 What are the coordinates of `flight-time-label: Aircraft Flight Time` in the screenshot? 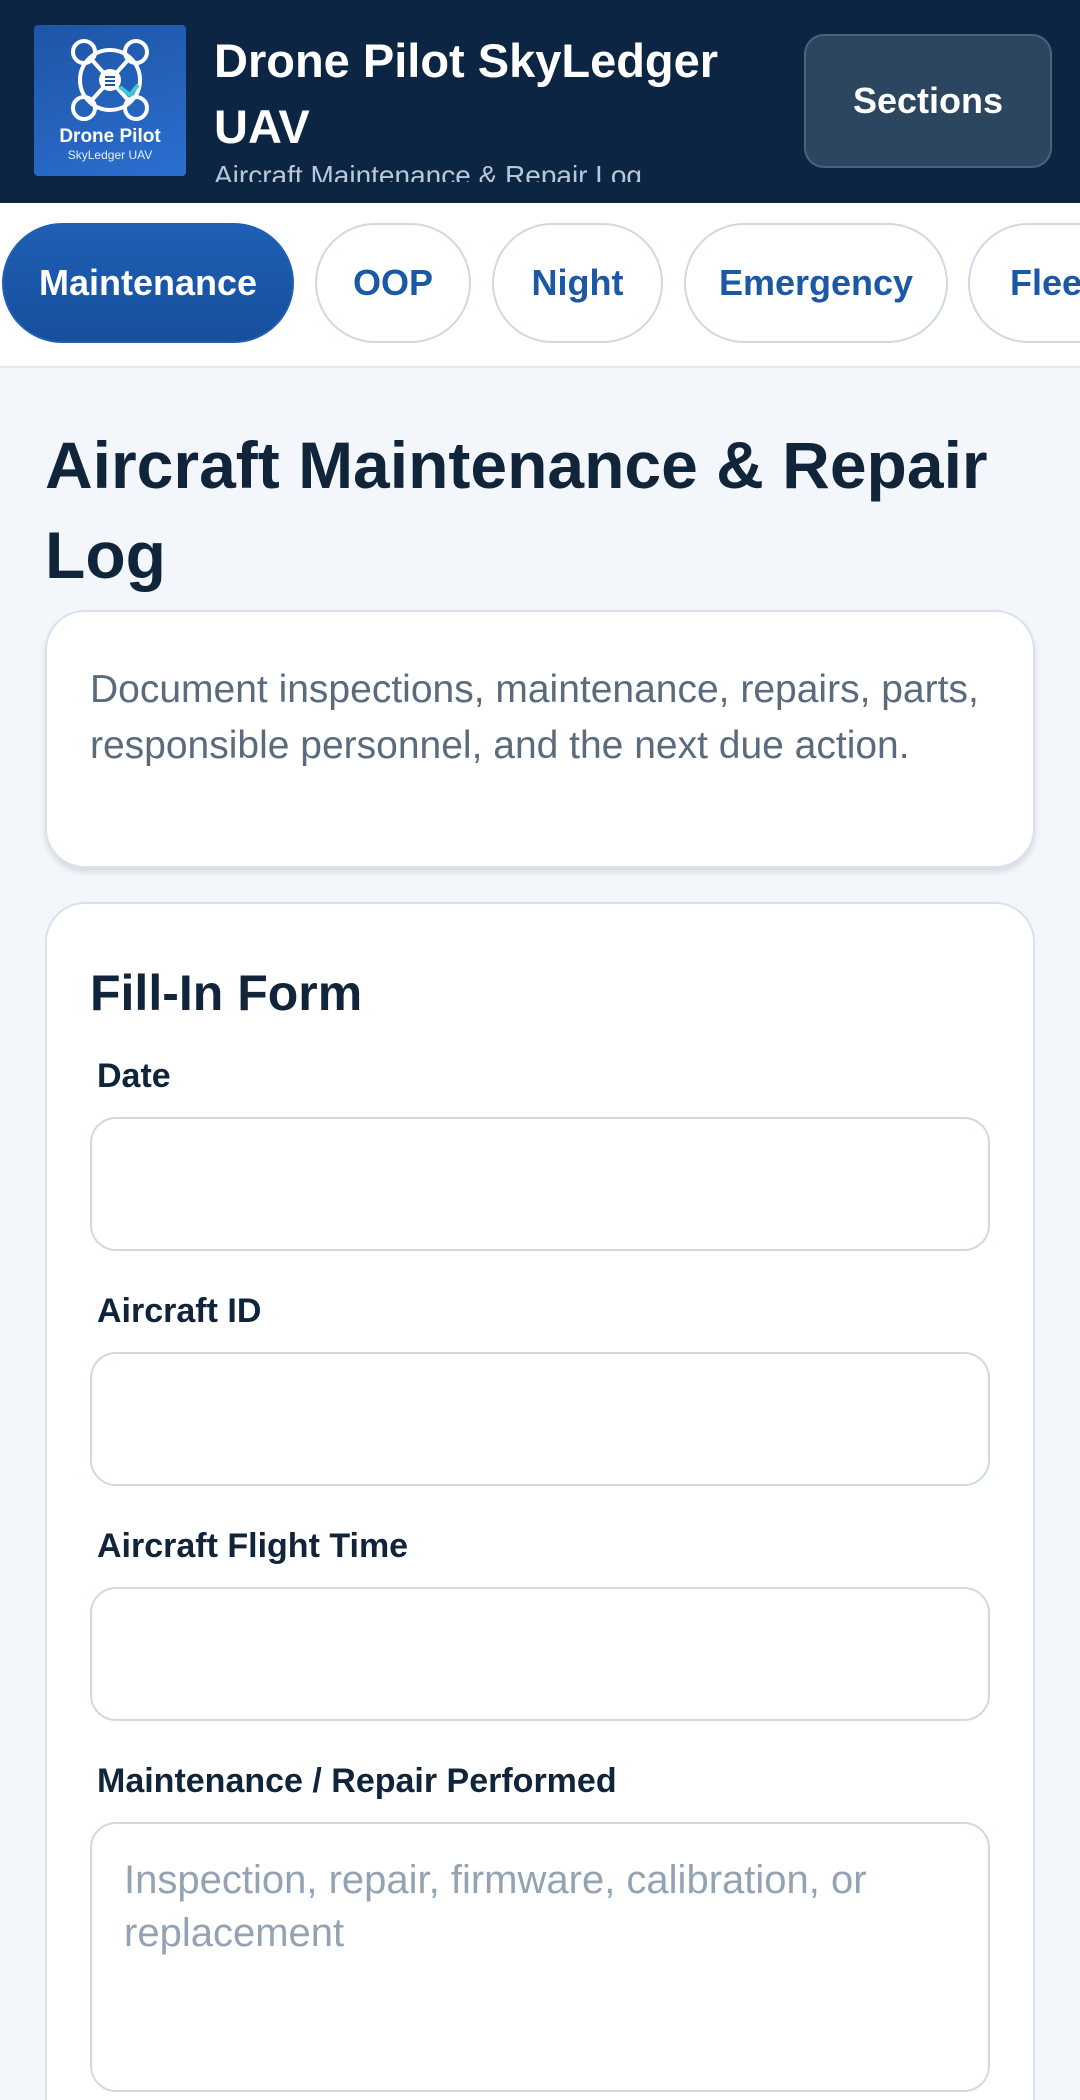 It's located at (253, 1546).